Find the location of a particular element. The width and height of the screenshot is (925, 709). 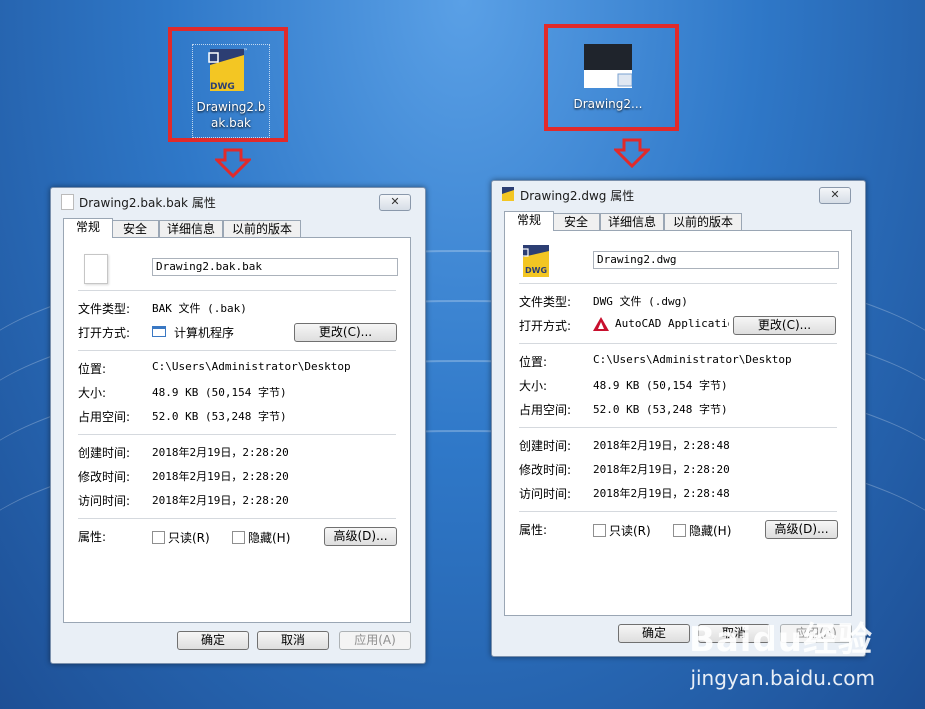

baidu-watermark-url: jingyan.baidu.com is located at coordinates (782, 678).